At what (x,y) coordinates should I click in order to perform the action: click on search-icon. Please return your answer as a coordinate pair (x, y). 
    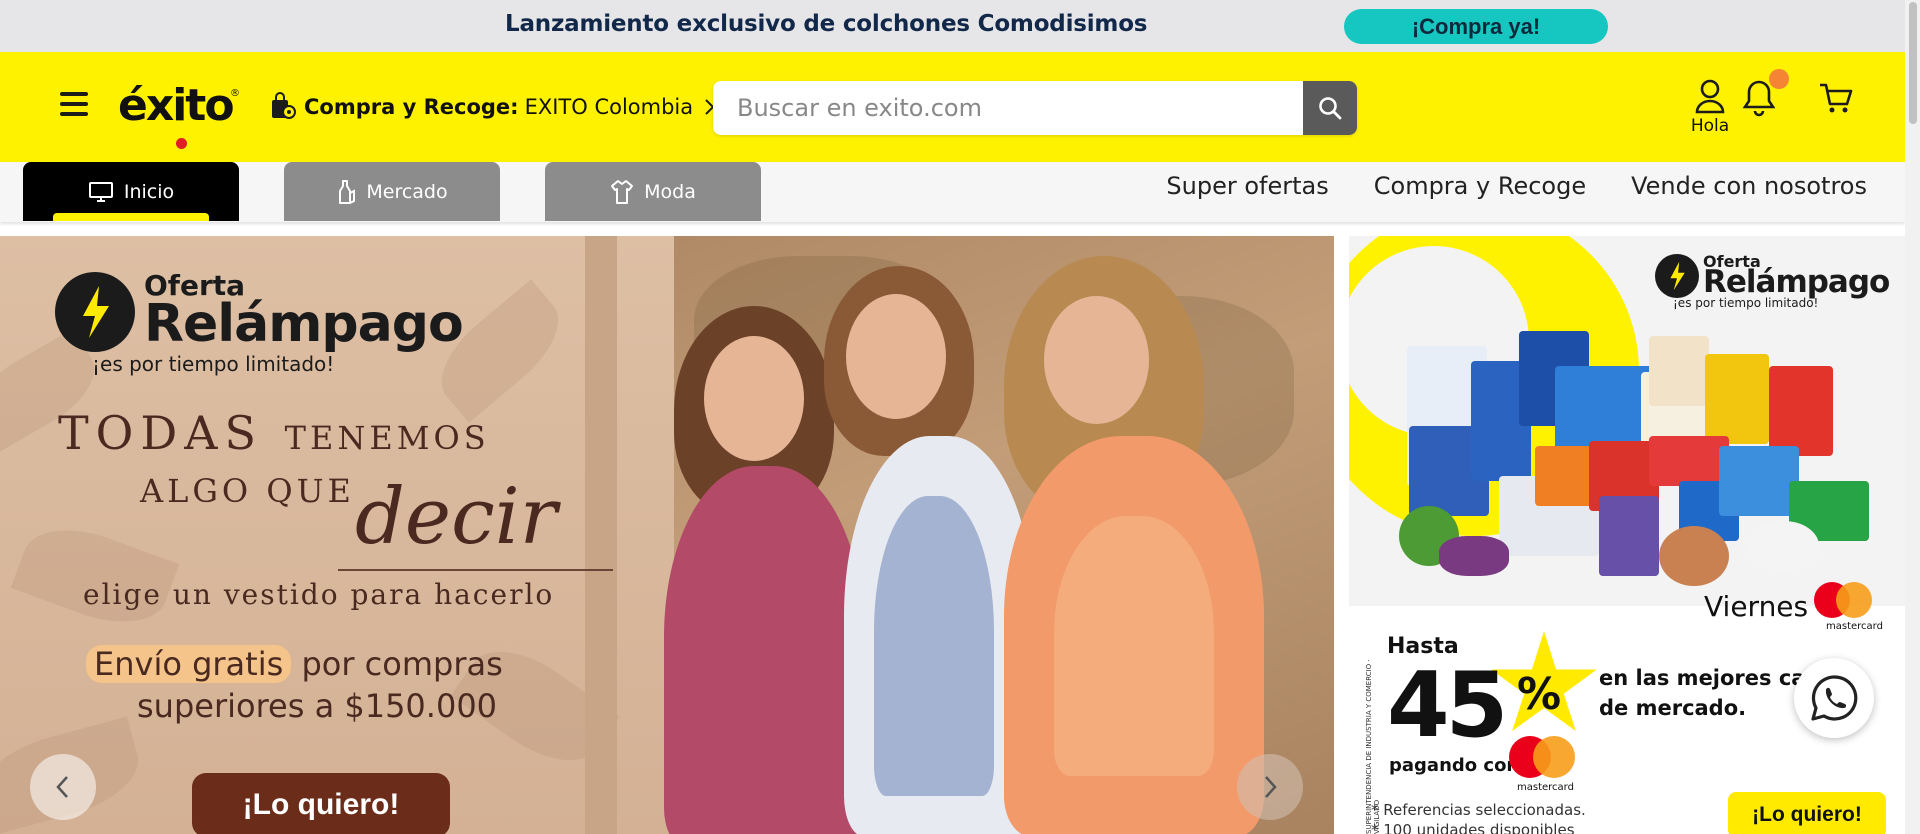
    Looking at the image, I should click on (1330, 108).